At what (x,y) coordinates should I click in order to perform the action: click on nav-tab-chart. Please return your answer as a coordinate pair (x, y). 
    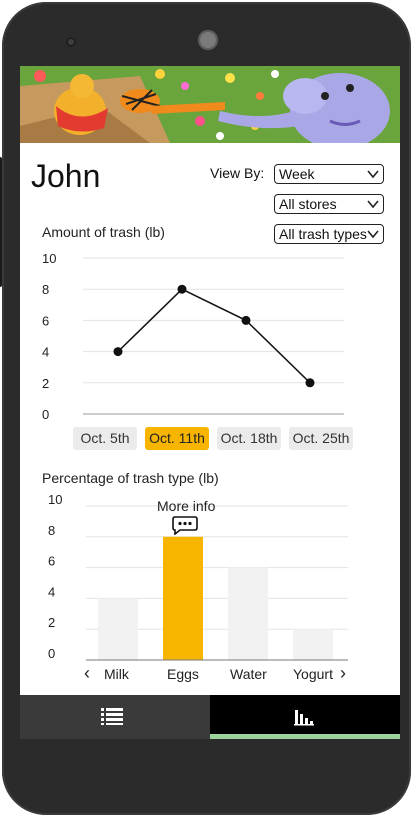
    Looking at the image, I should click on (305, 717).